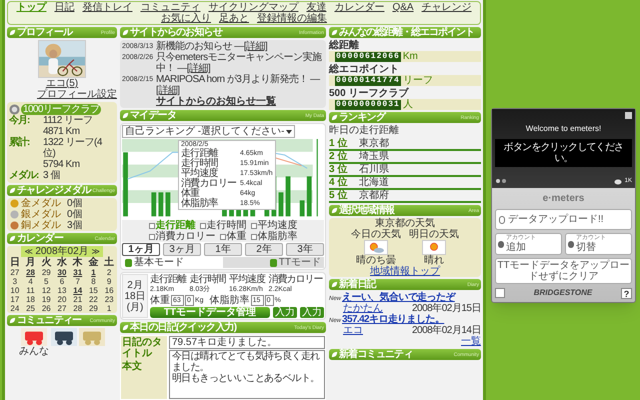 This screenshot has width=640, height=400. I want to click on summary-date: 2月18日, so click(135, 291).